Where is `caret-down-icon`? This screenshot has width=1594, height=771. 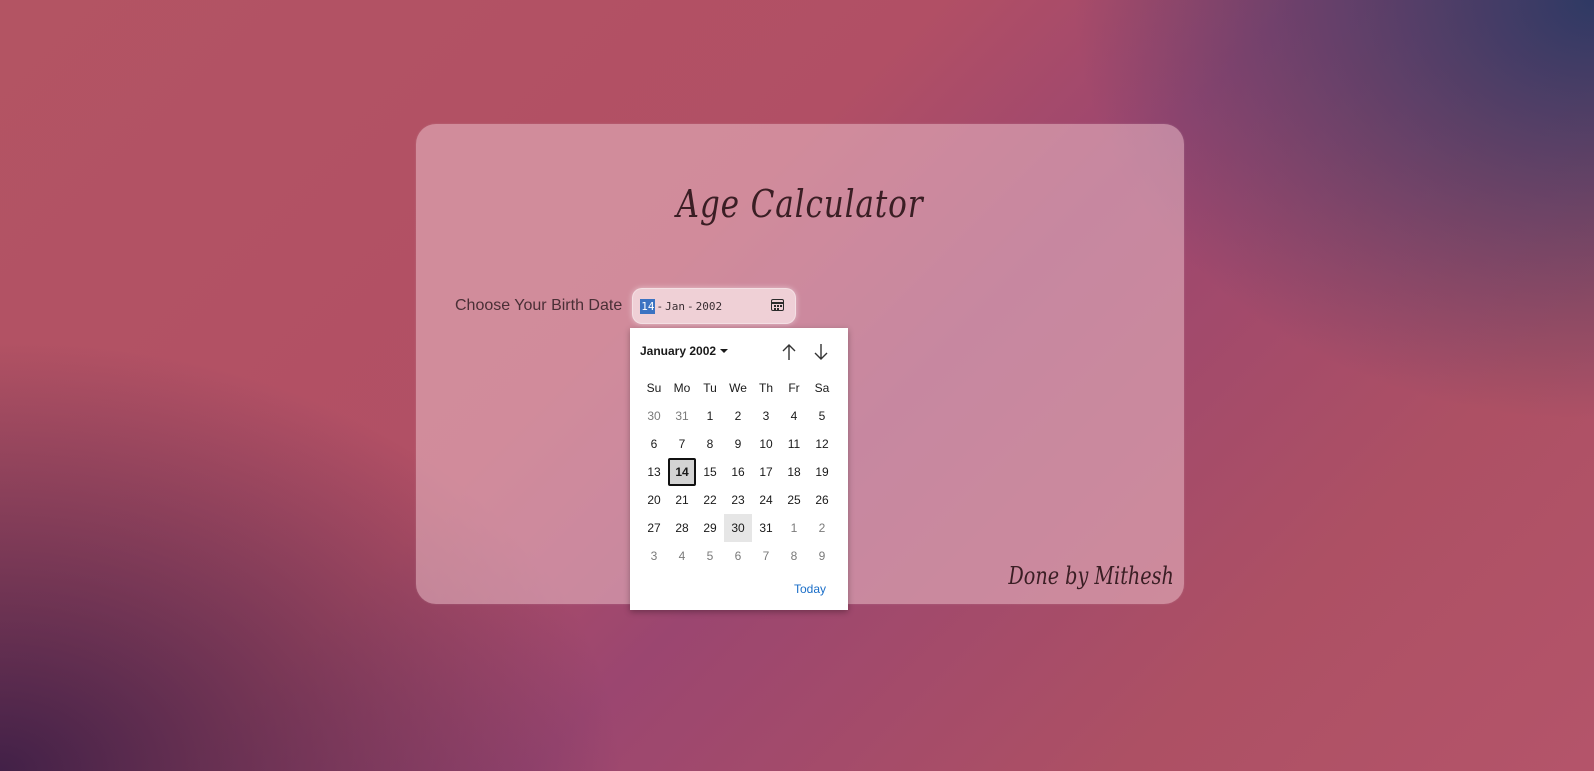
caret-down-icon is located at coordinates (724, 351).